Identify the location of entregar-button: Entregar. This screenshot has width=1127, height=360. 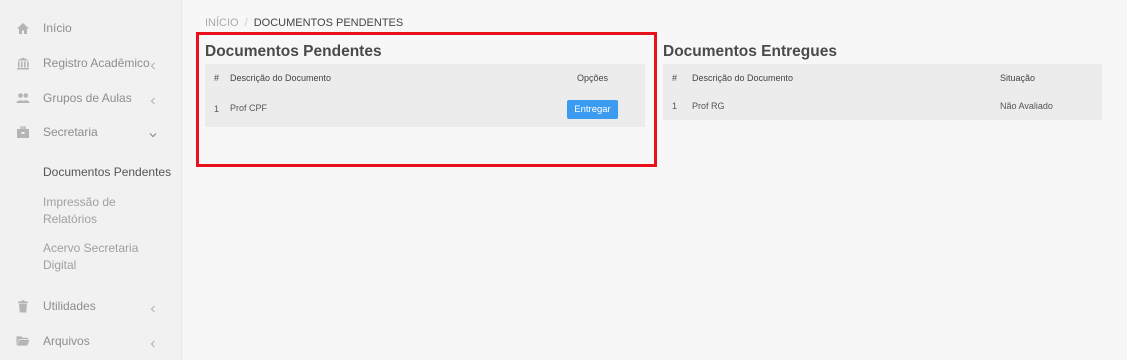
(592, 109).